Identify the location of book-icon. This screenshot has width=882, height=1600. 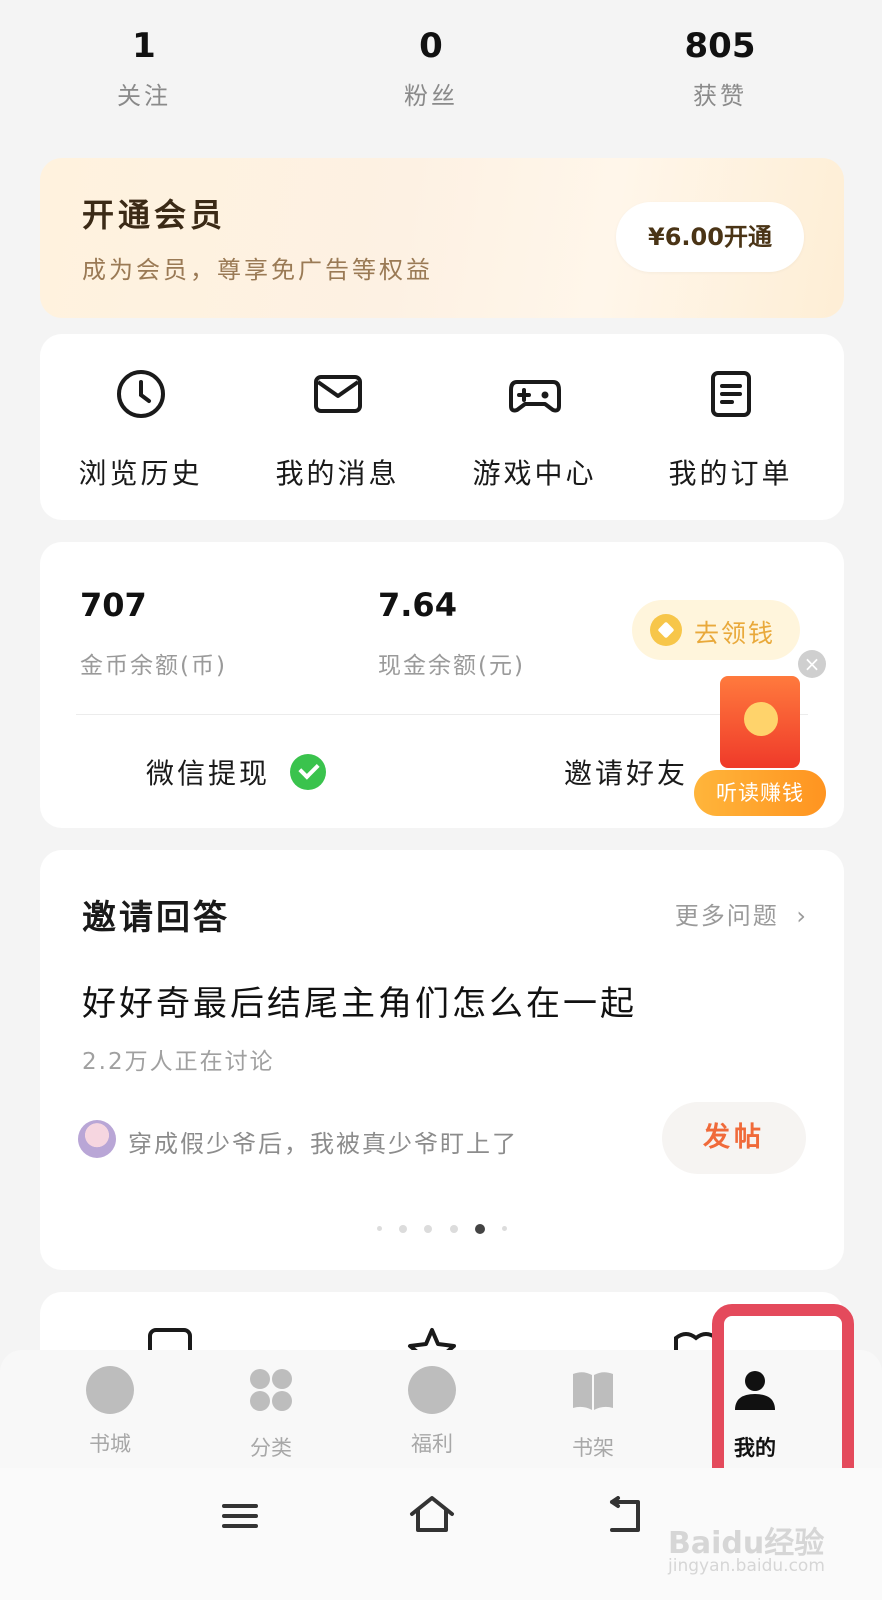
(593, 1391).